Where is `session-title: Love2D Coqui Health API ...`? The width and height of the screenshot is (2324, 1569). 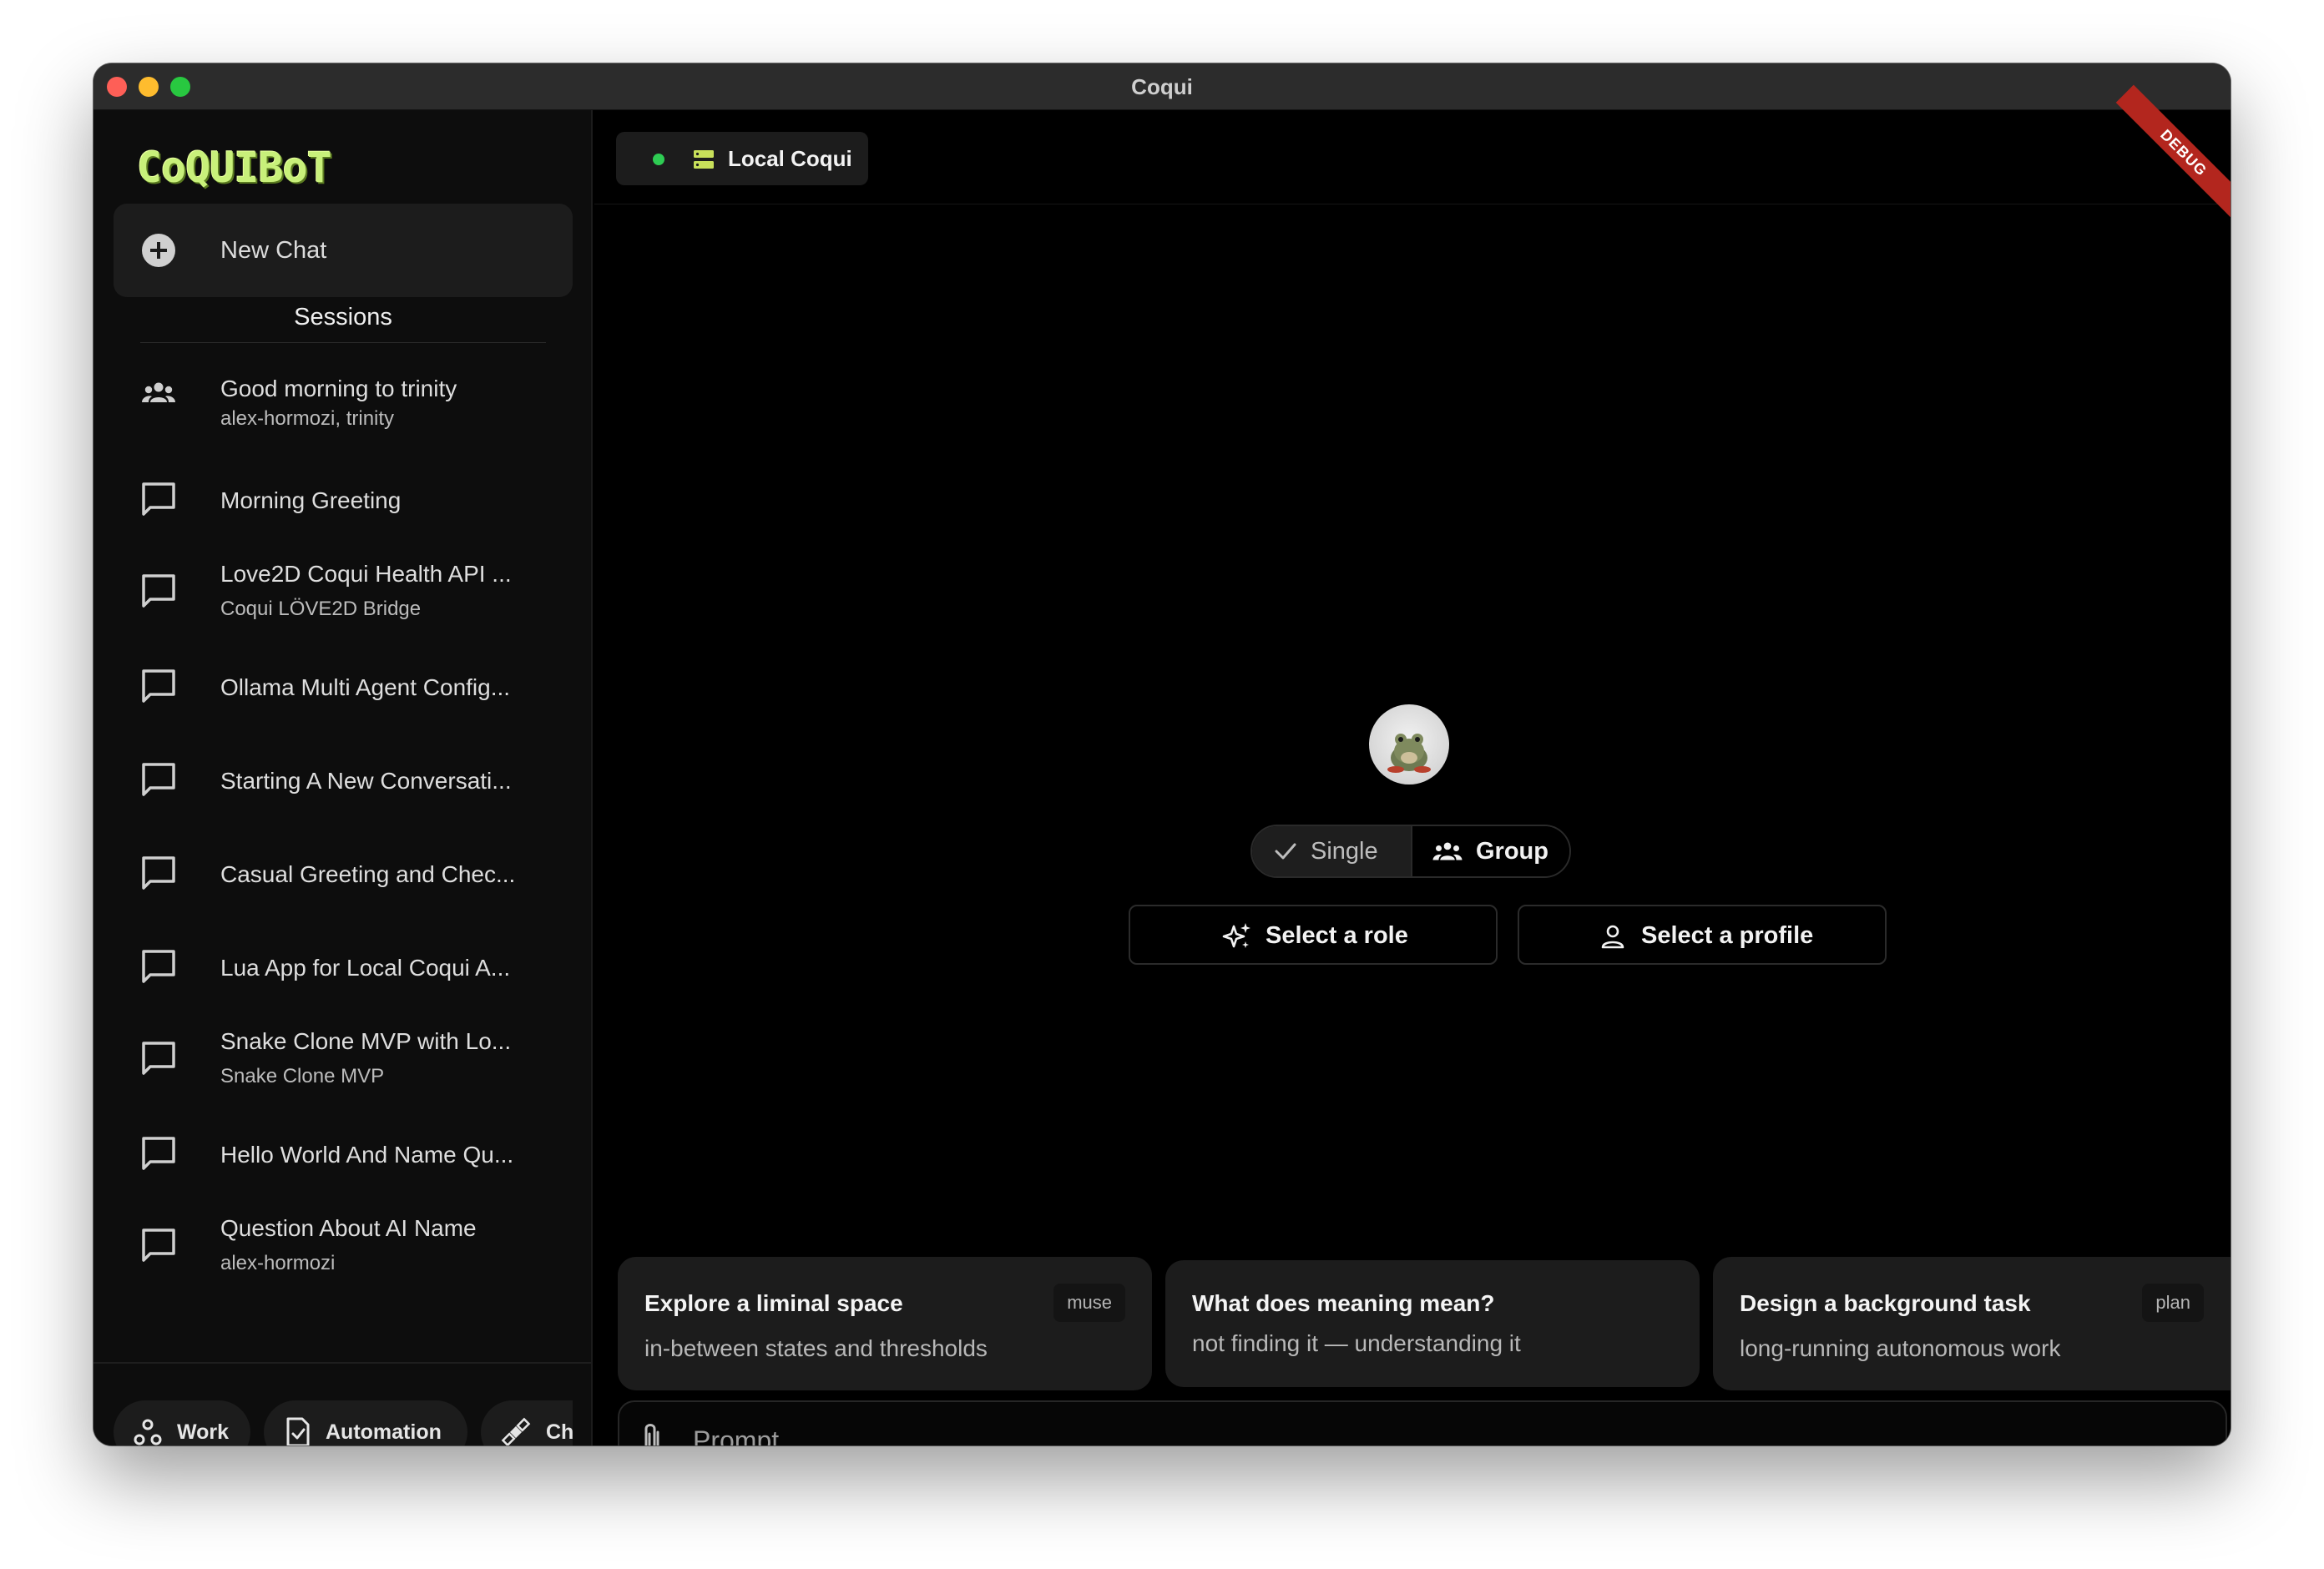 session-title: Love2D Coqui Health API ... is located at coordinates (366, 574).